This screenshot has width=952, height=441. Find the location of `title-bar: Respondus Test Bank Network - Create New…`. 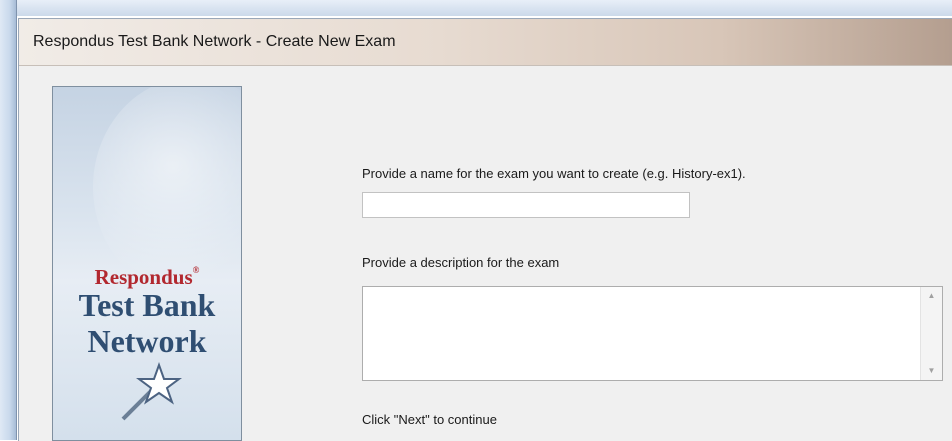

title-bar: Respondus Test Bank Network - Create New… is located at coordinates (485, 42).